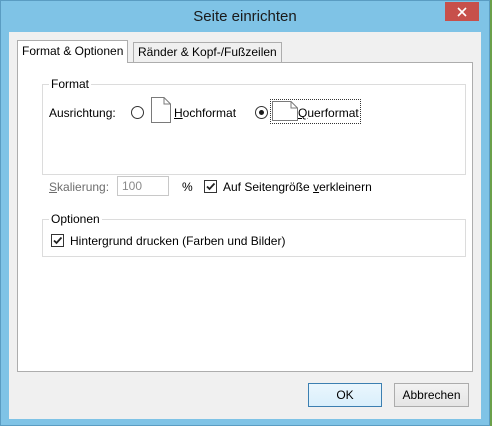 This screenshot has width=492, height=426. What do you see at coordinates (345, 187) in the screenshot?
I see `shrink-label-rest: erkleinern` at bounding box center [345, 187].